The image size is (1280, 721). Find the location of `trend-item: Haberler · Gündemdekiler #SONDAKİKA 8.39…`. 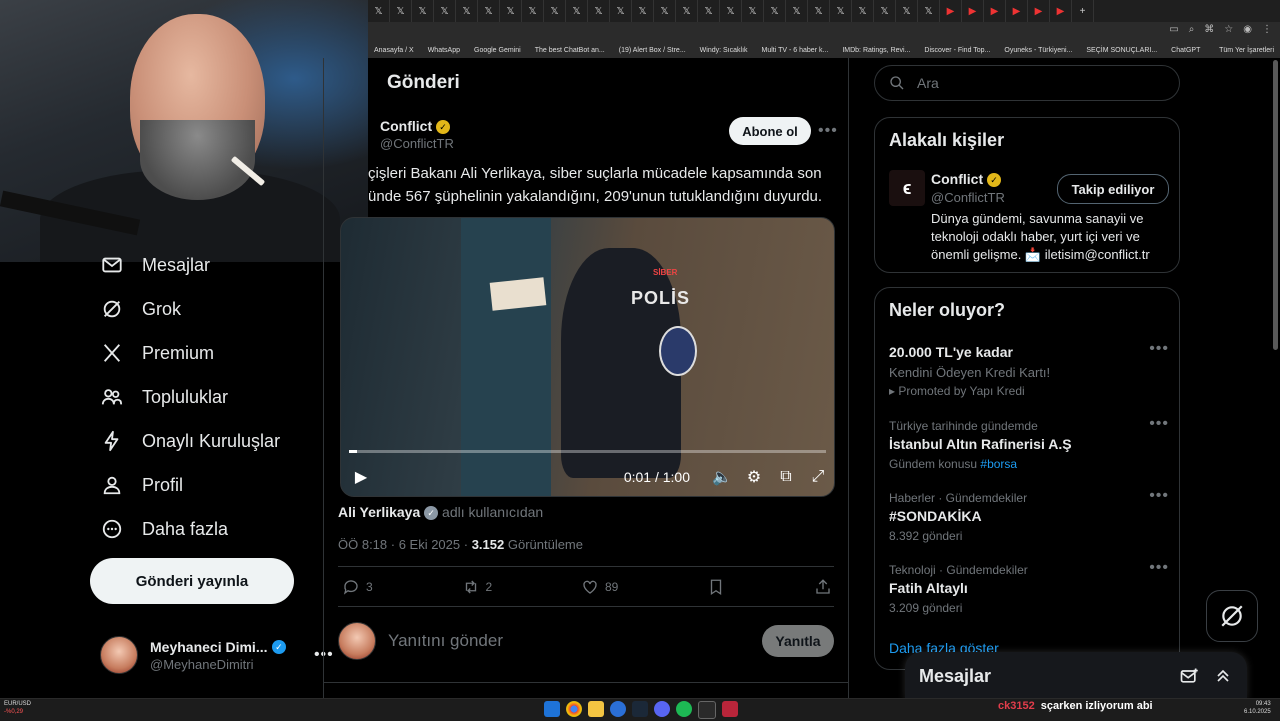

trend-item: Haberler · Gündemdekiler #SONDAKİKA 8.39… is located at coordinates (1029, 515).